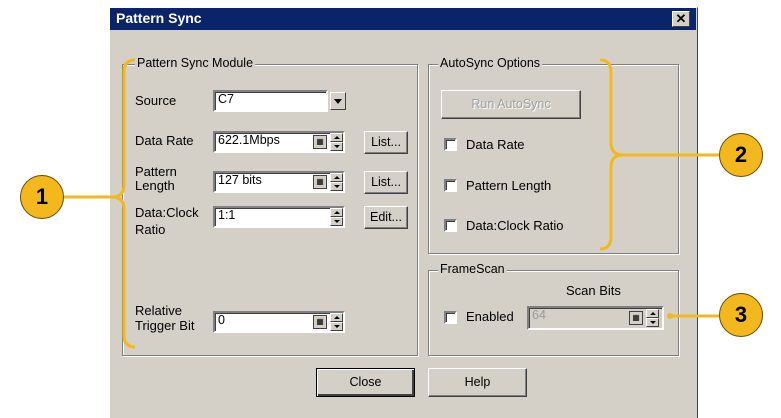  I want to click on callout-1-bracket, so click(123, 203).